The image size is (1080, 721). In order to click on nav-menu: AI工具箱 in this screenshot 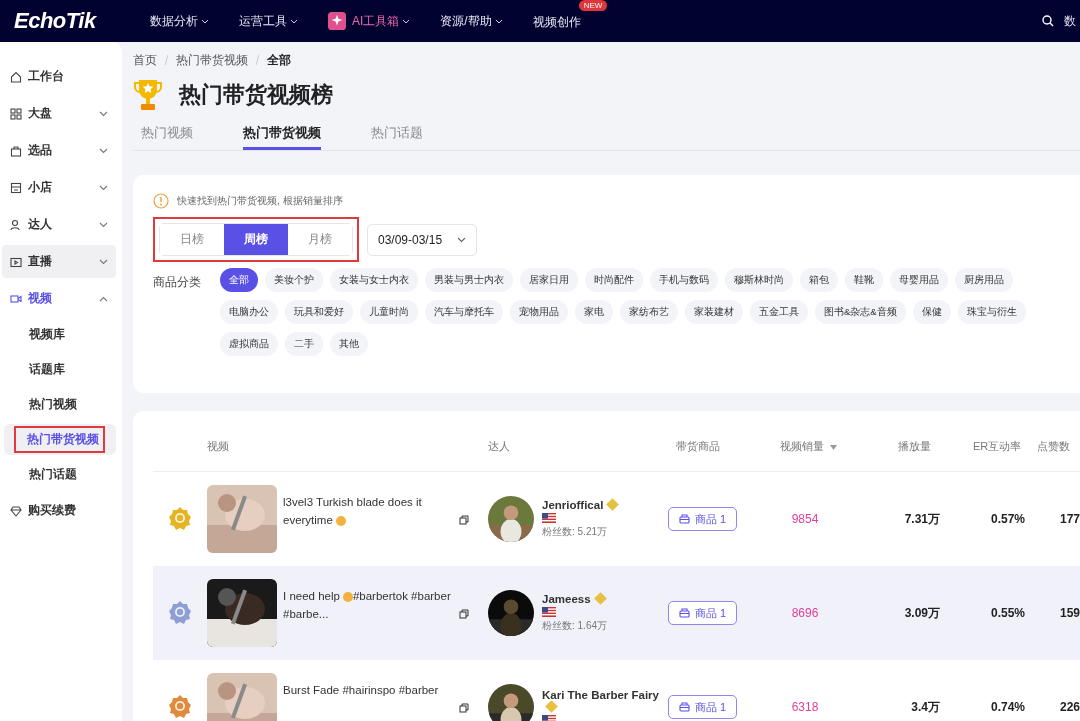, I will do `click(381, 21)`.